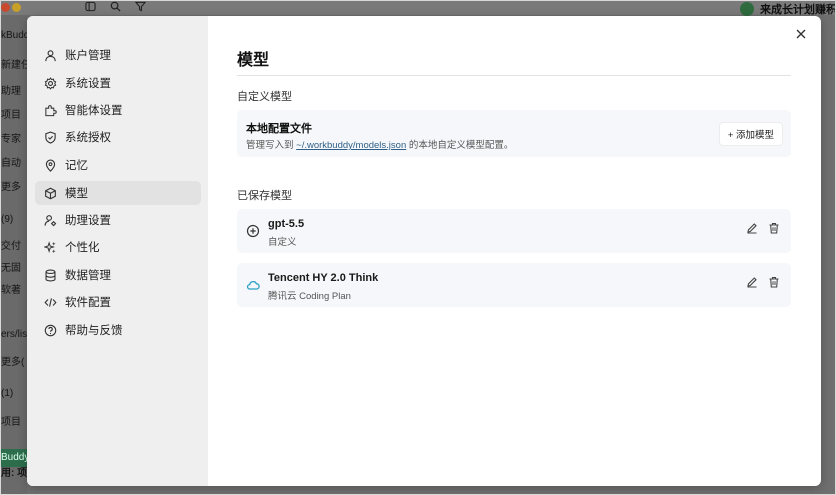 Image resolution: width=836 pixels, height=495 pixels. What do you see at coordinates (88, 221) in the screenshot?
I see `sidebar-item-label: 助理设置` at bounding box center [88, 221].